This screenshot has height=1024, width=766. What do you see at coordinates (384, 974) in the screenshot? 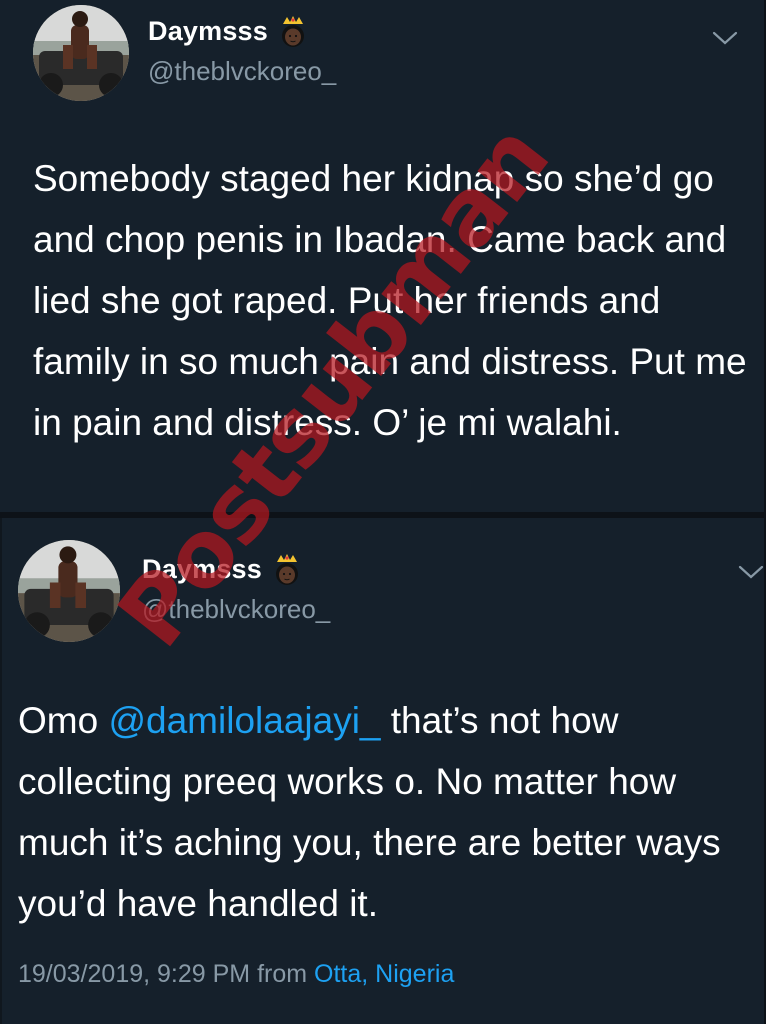
I see `location-link: Otta, Nigeria` at bounding box center [384, 974].